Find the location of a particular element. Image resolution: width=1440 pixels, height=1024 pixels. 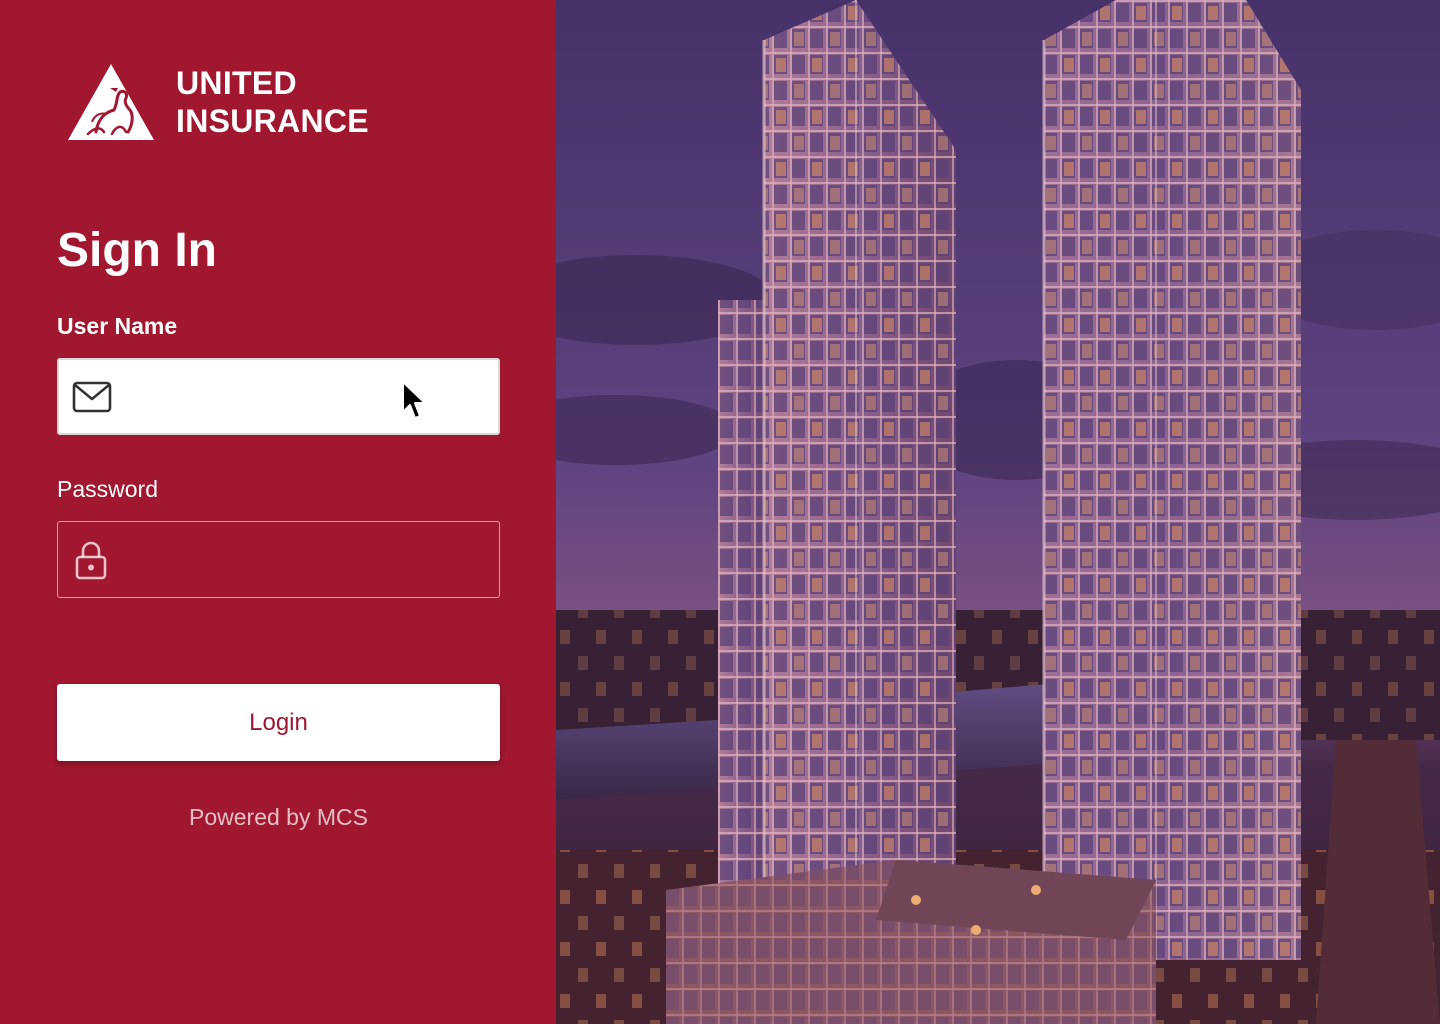

page-title: Sign In is located at coordinates (137, 250).